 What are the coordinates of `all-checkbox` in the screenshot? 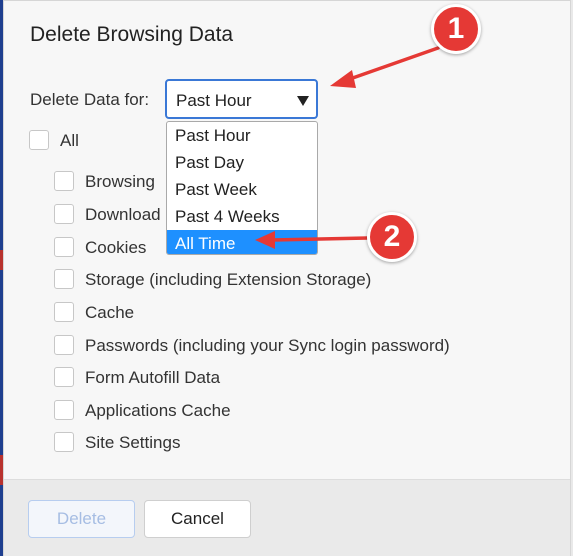 It's located at (39, 140).